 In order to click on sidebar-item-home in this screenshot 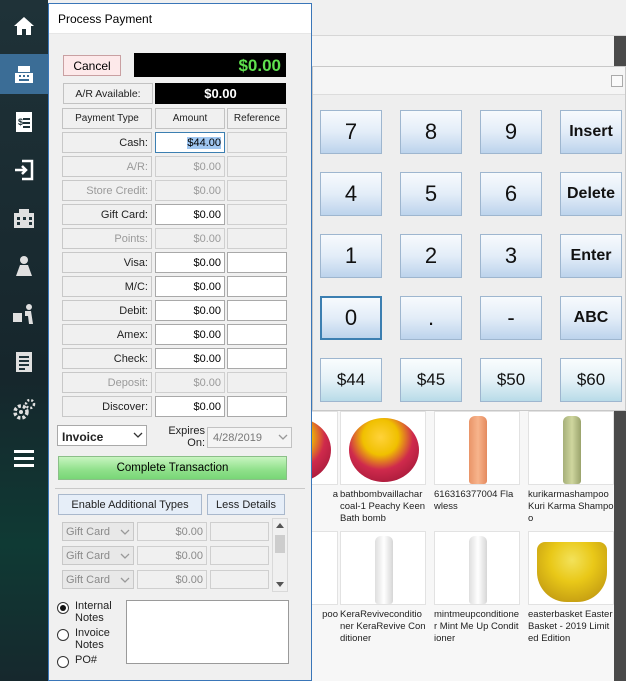, I will do `click(24, 26)`.